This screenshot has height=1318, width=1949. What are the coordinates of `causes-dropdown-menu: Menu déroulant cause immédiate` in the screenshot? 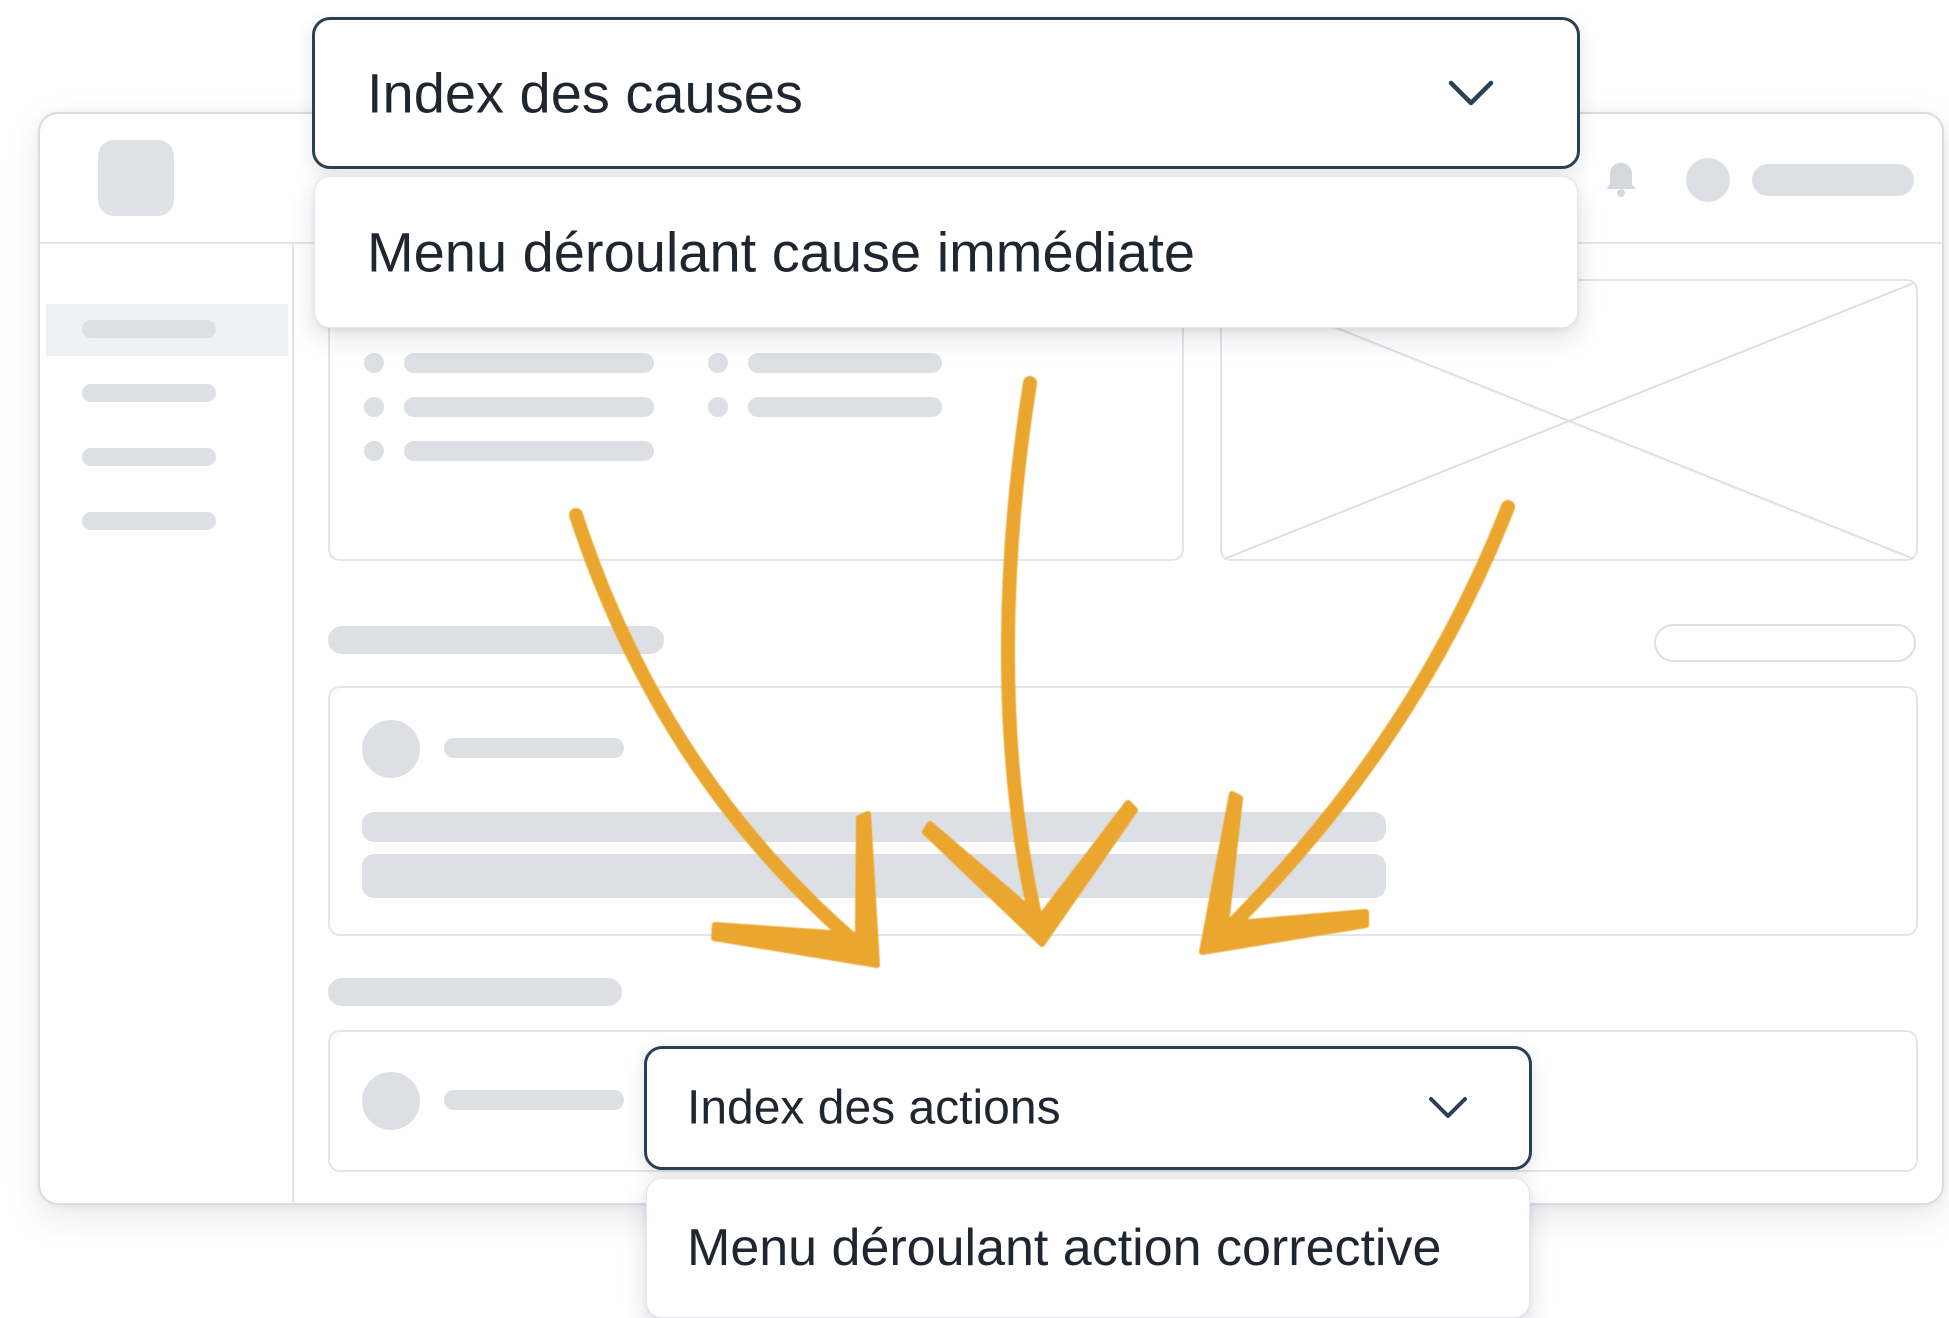 It's located at (946, 252).